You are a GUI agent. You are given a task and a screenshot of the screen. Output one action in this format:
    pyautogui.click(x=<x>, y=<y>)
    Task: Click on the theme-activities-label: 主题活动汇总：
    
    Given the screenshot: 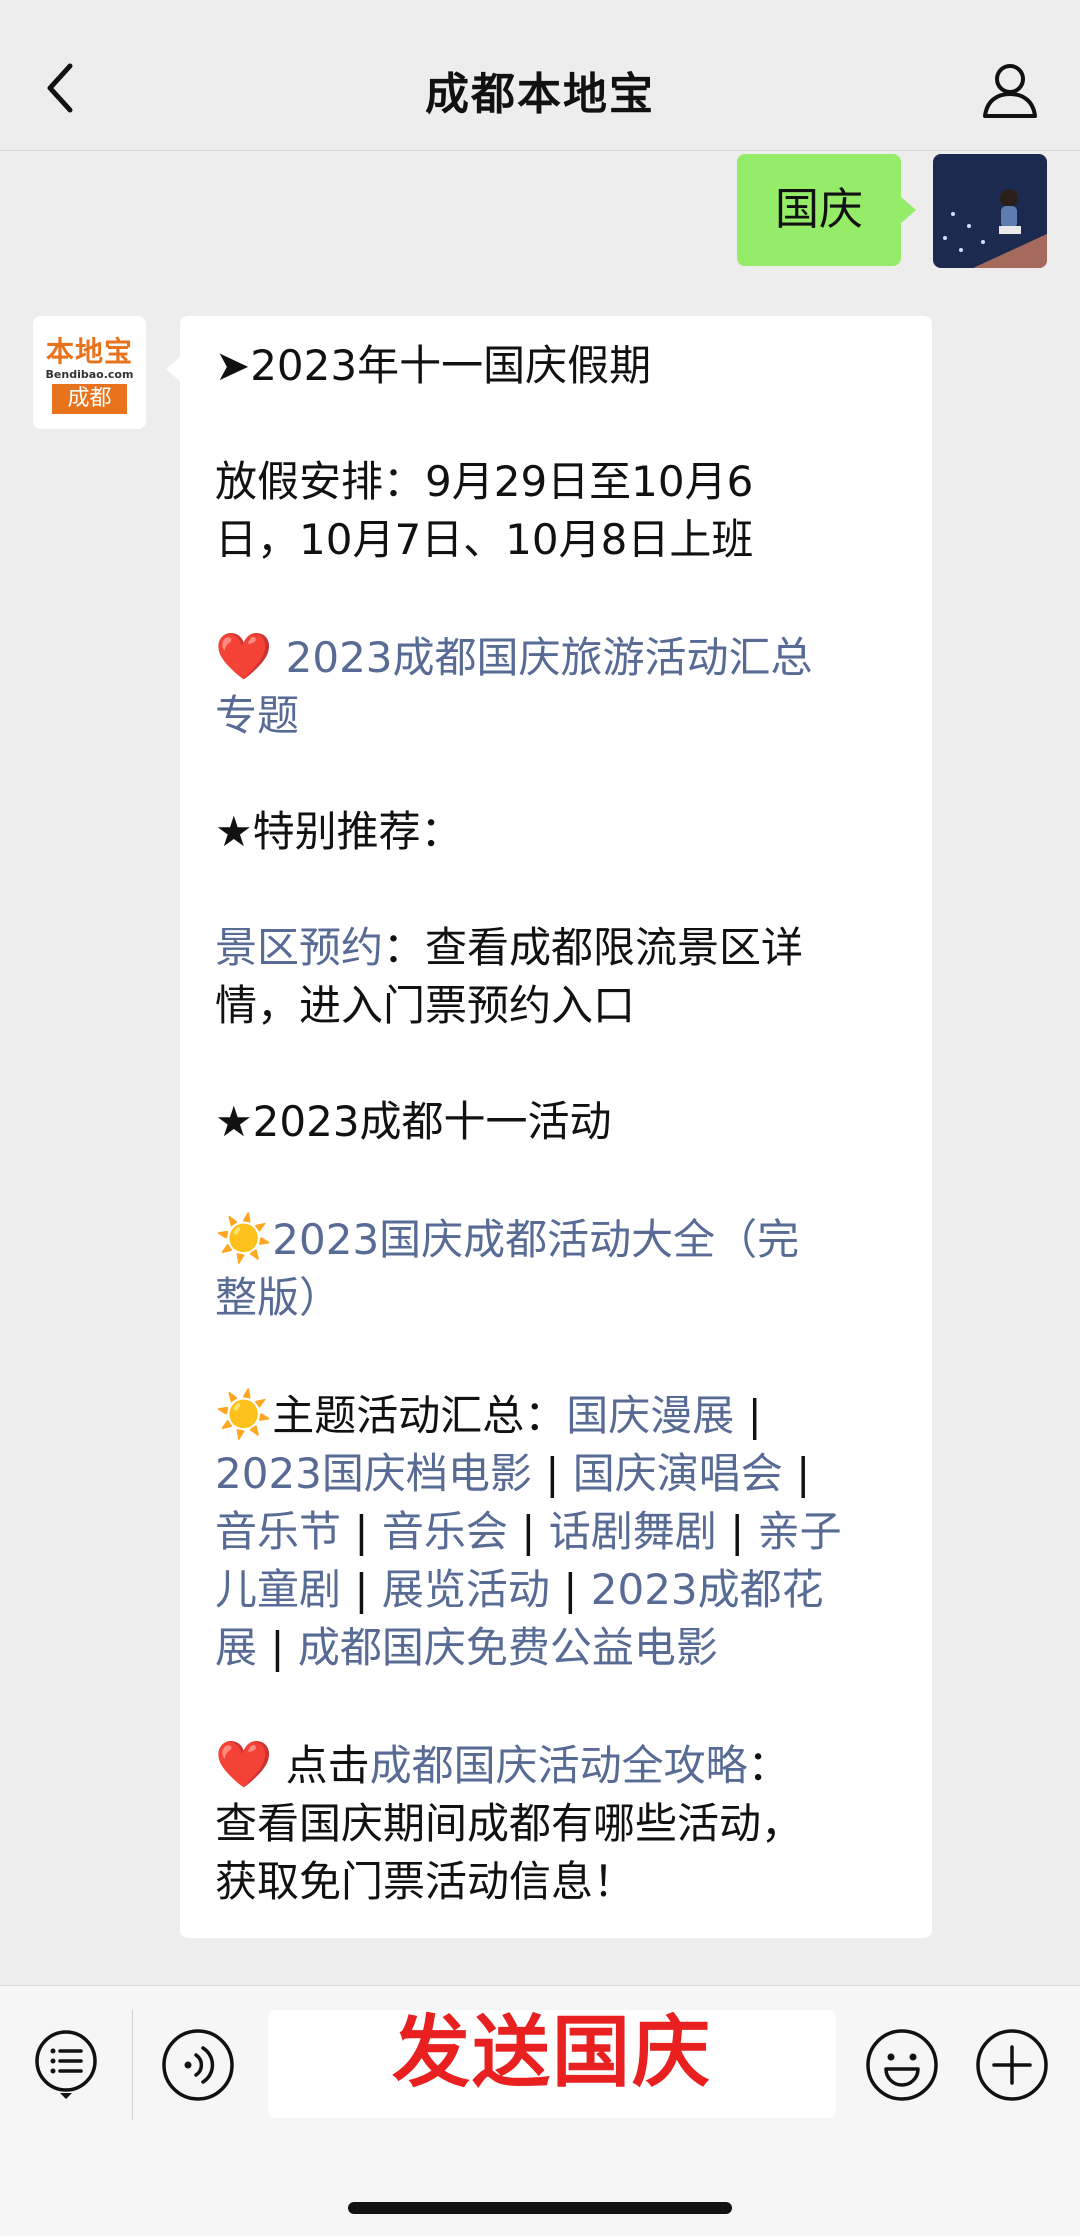 What is the action you would take?
    pyautogui.click(x=419, y=1415)
    